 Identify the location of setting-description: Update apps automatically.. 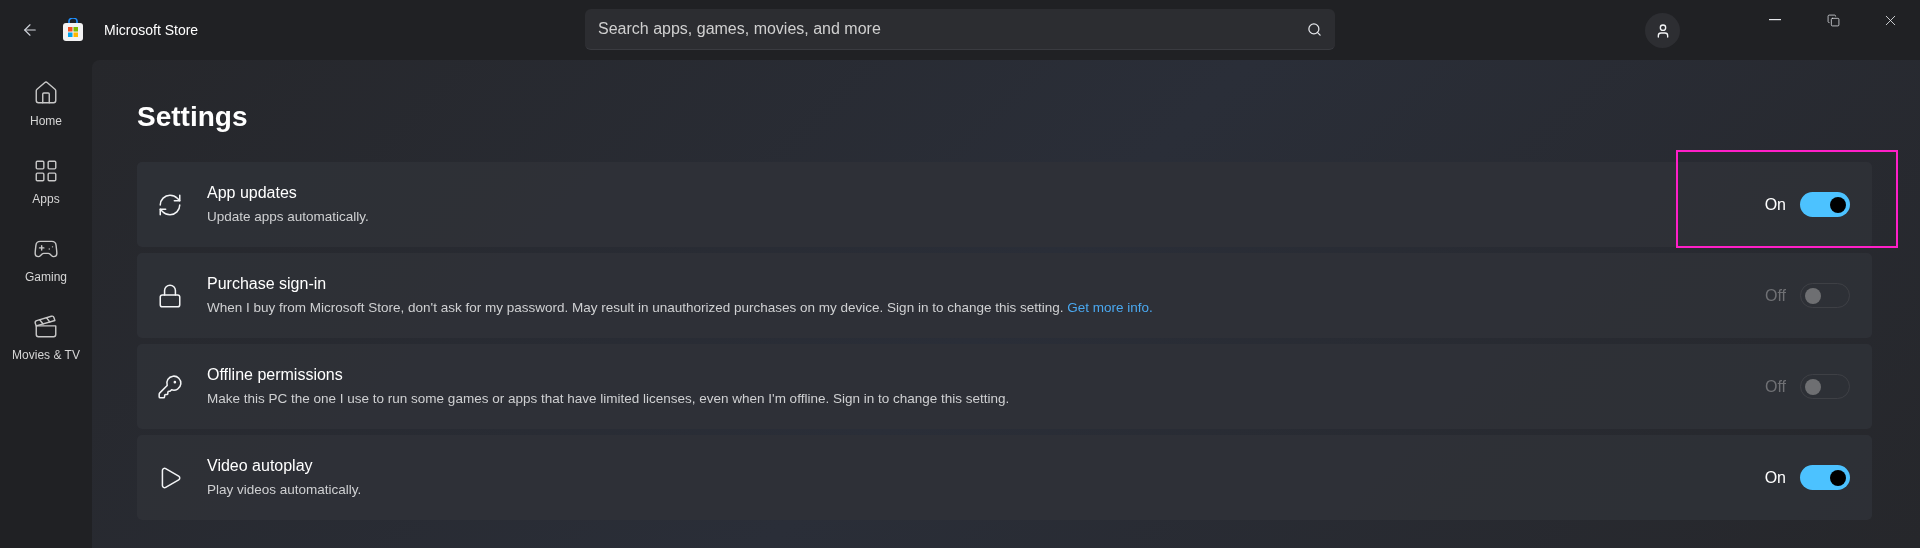
(288, 217).